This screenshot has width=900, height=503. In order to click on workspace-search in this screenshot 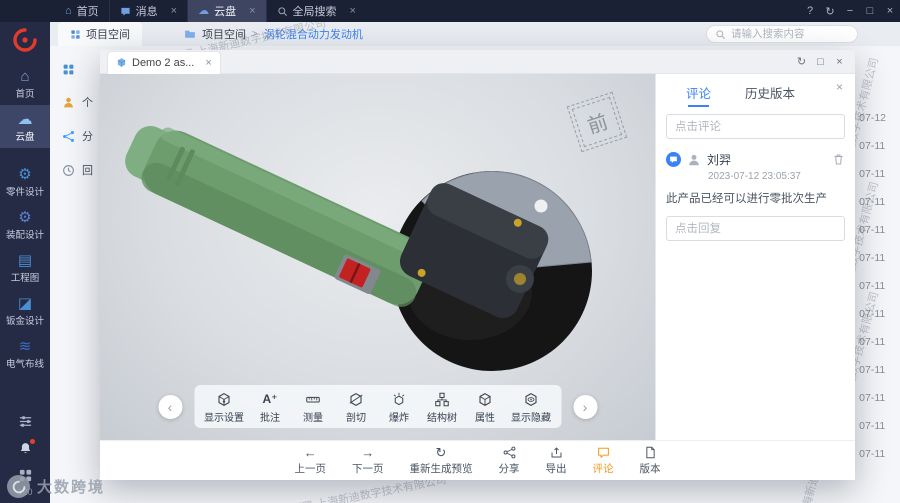, I will do `click(782, 34)`.